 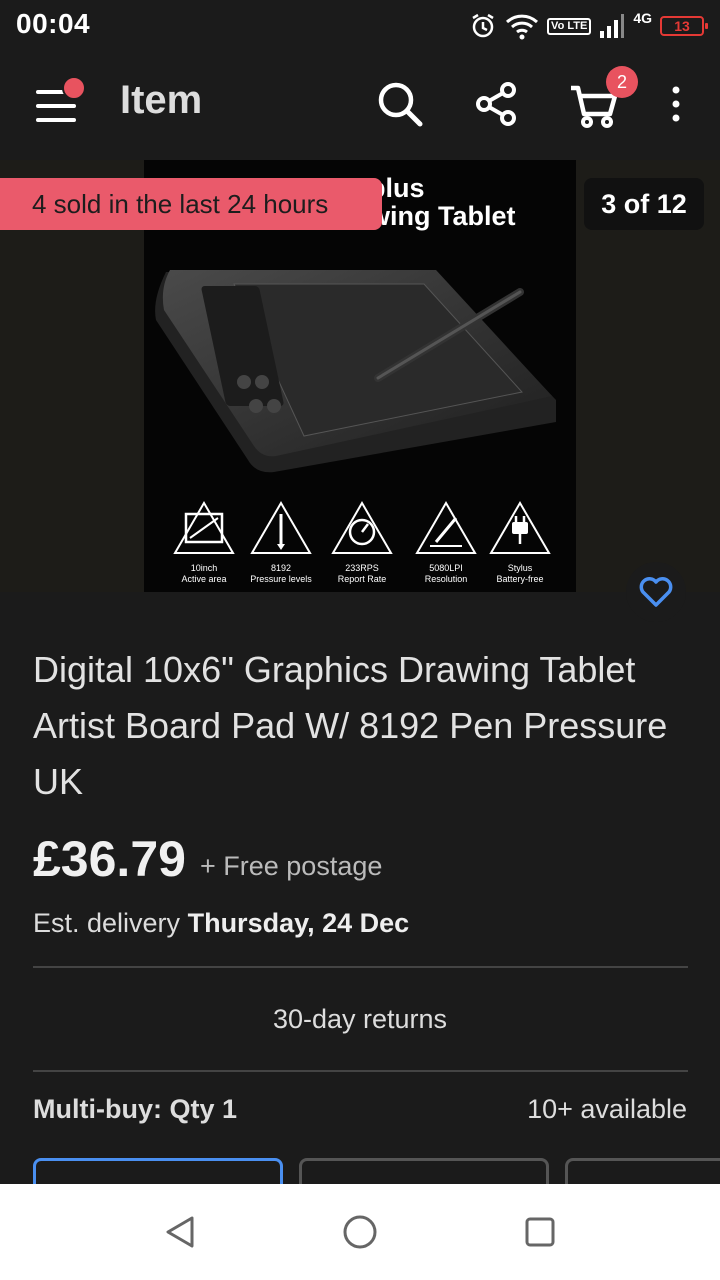 I want to click on notification-dot, so click(x=74, y=88).